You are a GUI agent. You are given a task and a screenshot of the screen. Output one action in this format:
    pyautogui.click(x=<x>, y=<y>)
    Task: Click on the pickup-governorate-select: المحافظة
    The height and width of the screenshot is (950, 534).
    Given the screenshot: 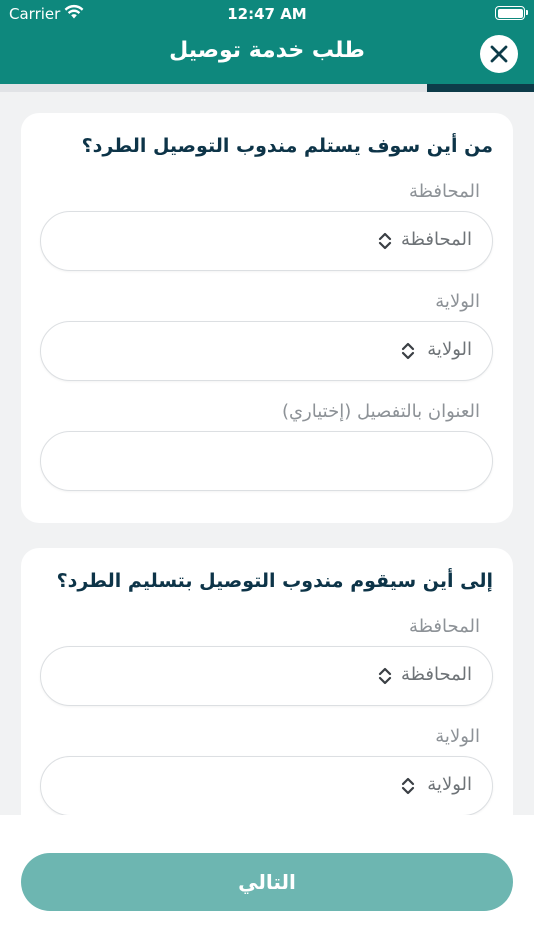 What is the action you would take?
    pyautogui.click(x=266, y=241)
    